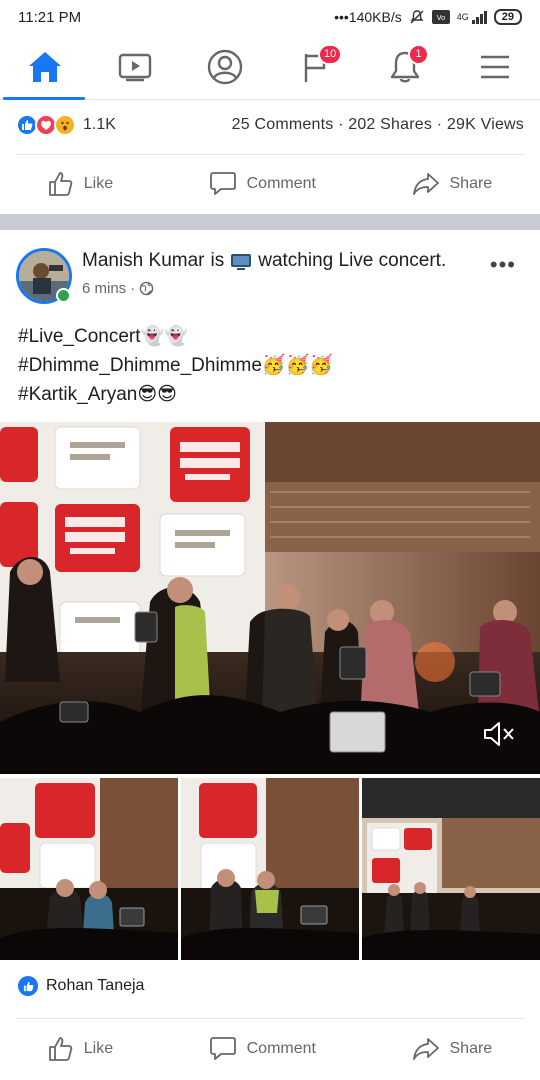  What do you see at coordinates (50, 17) in the screenshot?
I see `status-time: 11:21 PM` at bounding box center [50, 17].